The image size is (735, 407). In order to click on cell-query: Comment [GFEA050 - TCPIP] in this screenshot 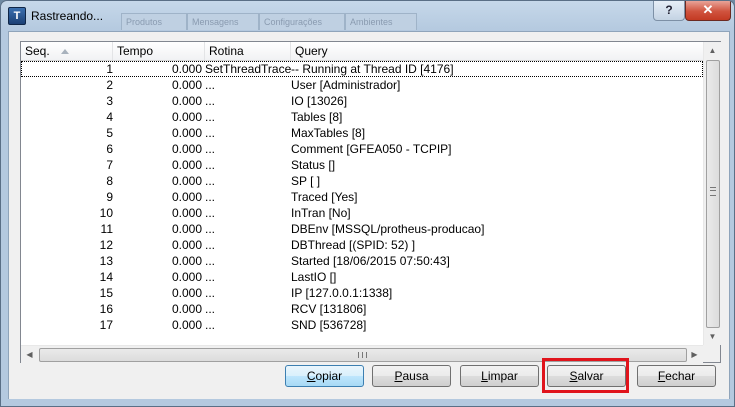, I will do `click(371, 149)`.